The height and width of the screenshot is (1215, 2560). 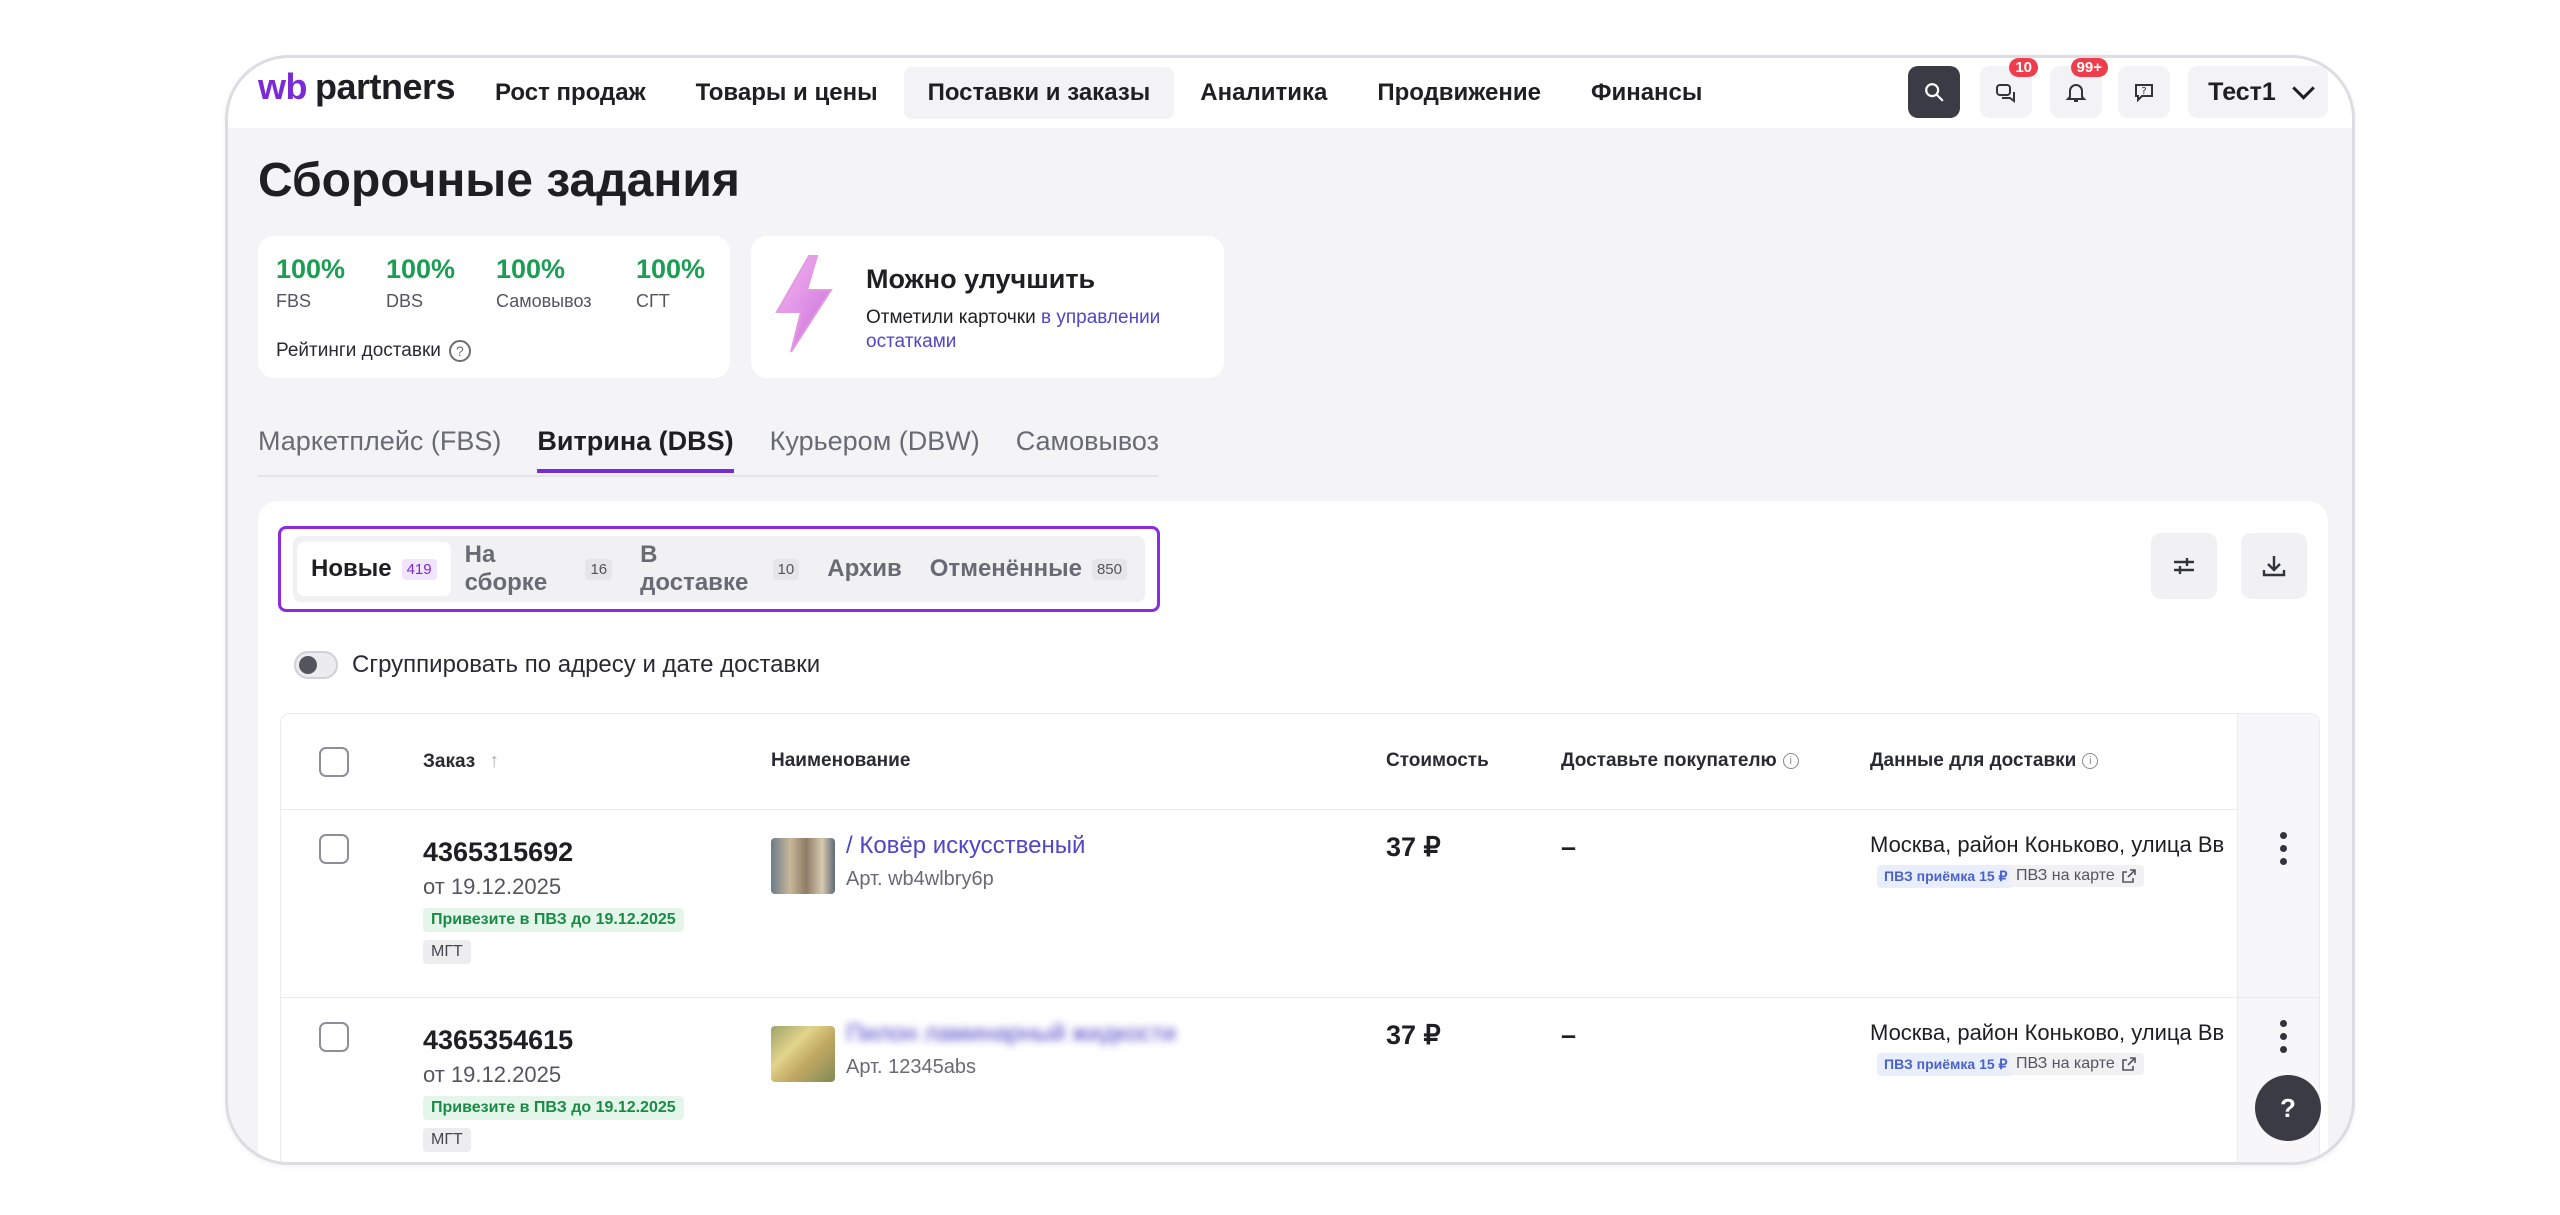 I want to click on order-number: 4365354615, so click(x=498, y=1040).